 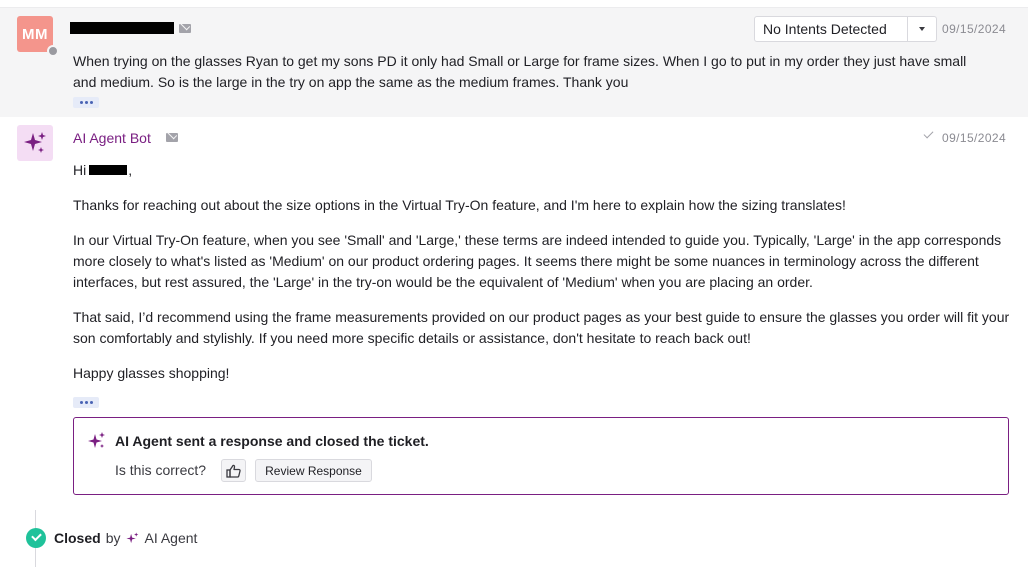 I want to click on greeting-suffix: ,, so click(x=130, y=170).